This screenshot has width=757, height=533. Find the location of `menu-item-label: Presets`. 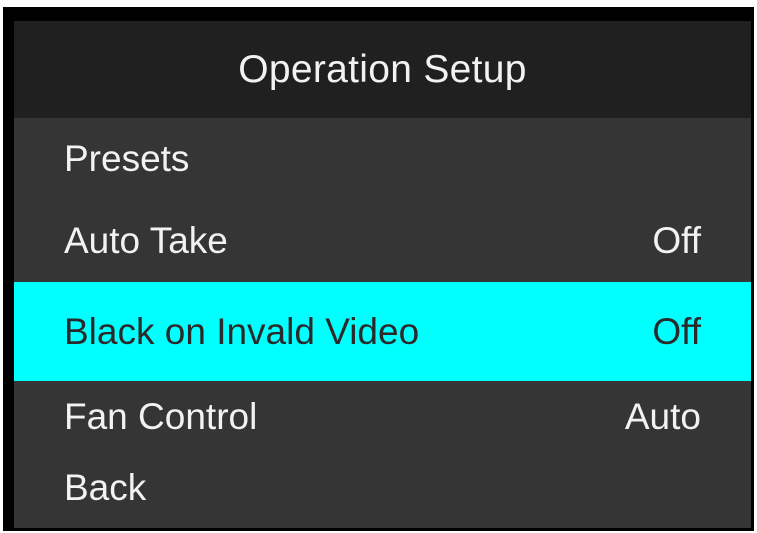

menu-item-label: Presets is located at coordinates (127, 158).